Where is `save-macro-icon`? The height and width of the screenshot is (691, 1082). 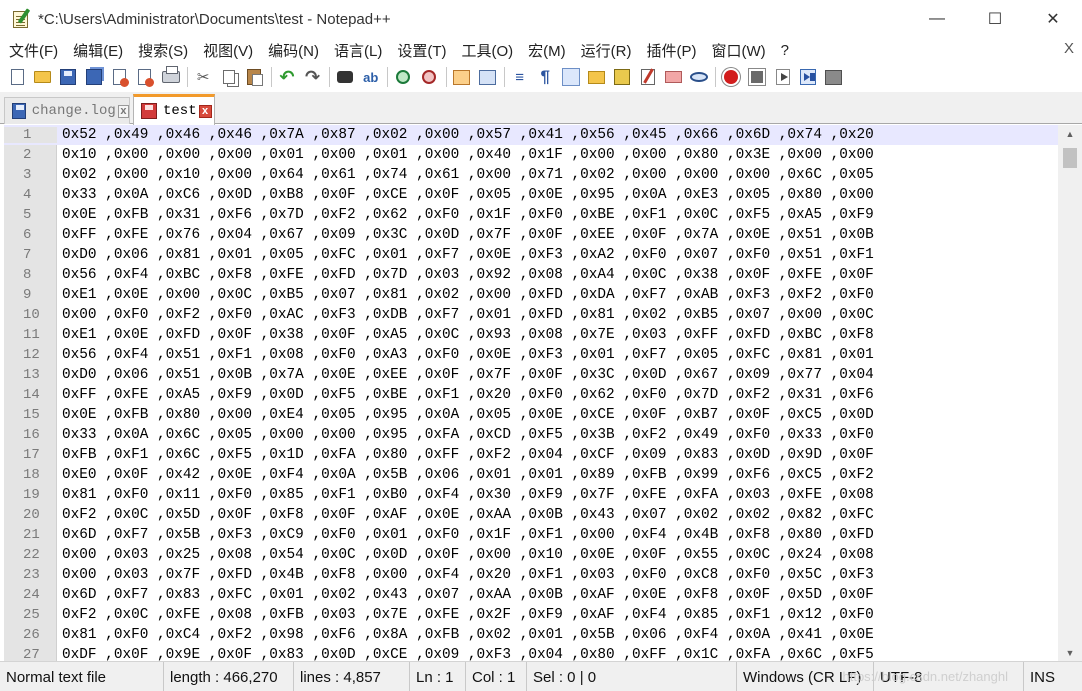
save-macro-icon is located at coordinates (834, 77).